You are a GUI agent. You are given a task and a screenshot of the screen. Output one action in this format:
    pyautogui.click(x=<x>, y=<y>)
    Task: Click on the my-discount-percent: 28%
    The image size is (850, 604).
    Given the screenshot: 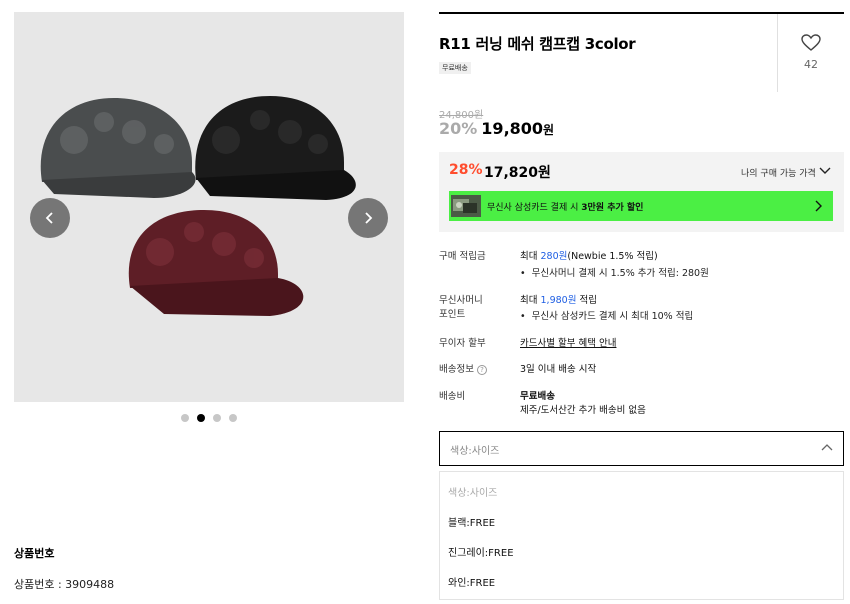 What is the action you would take?
    pyautogui.click(x=466, y=170)
    